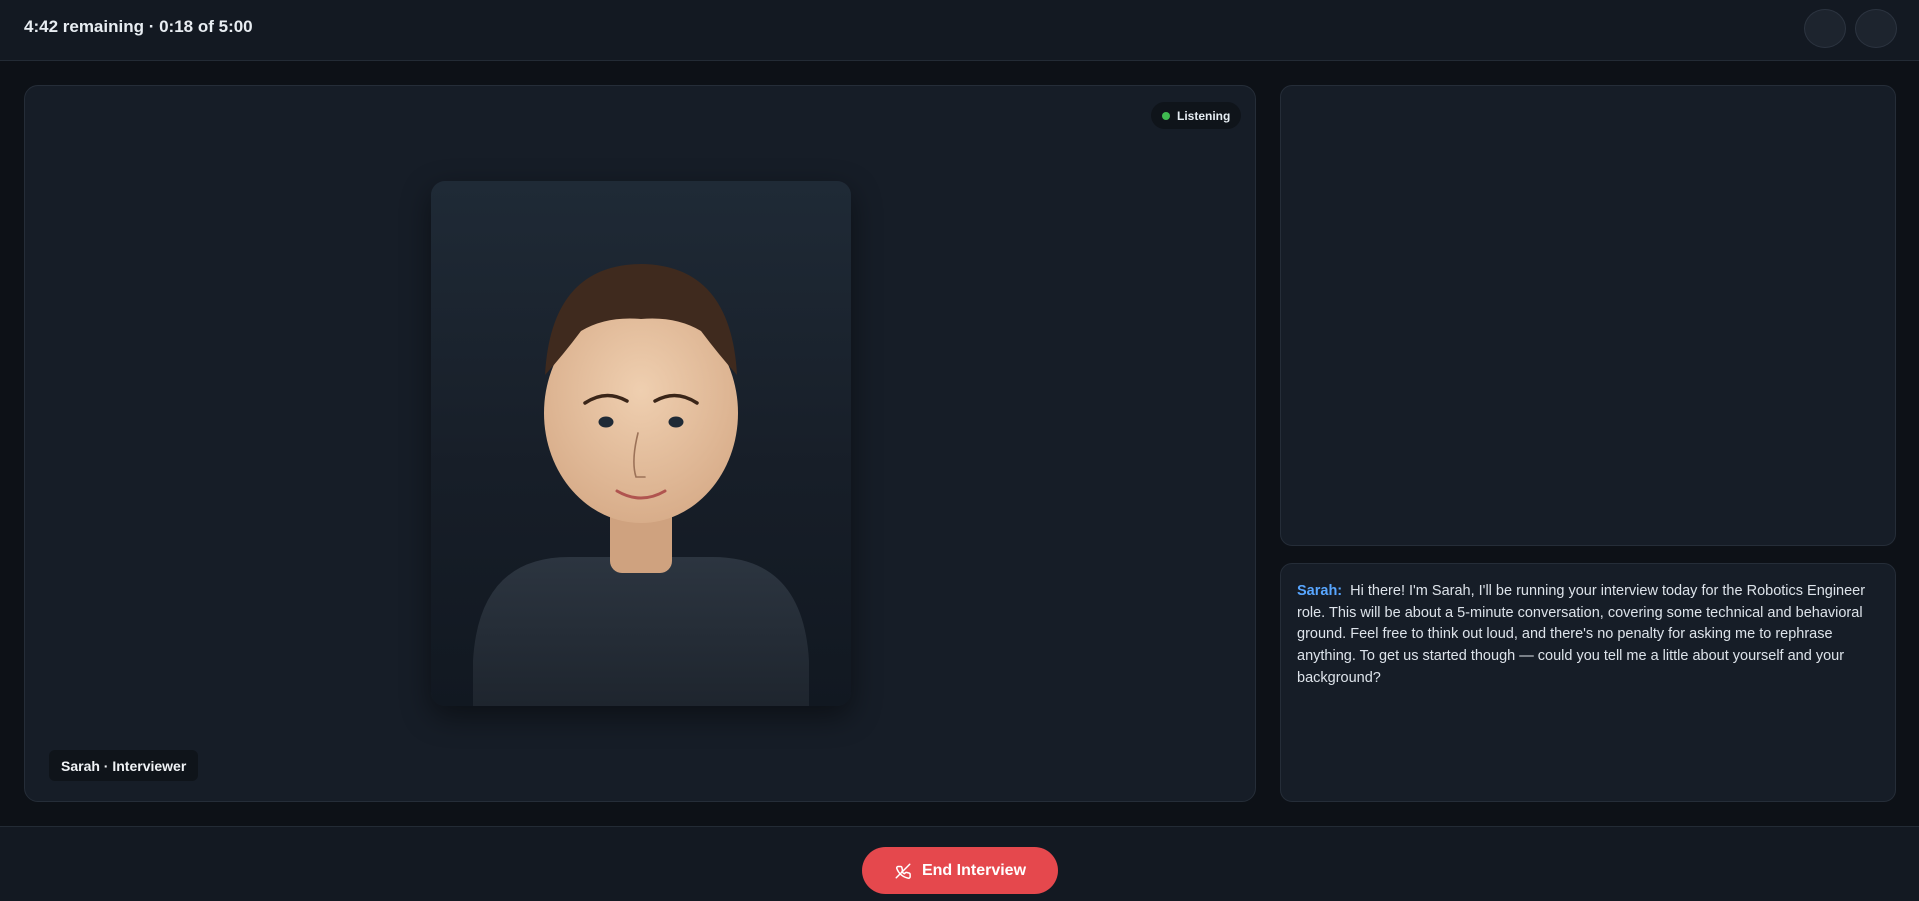  Describe the element at coordinates (959, 30) in the screenshot. I see `top-bar: 4:42 remaining · 0:18 of 5:00` at that location.